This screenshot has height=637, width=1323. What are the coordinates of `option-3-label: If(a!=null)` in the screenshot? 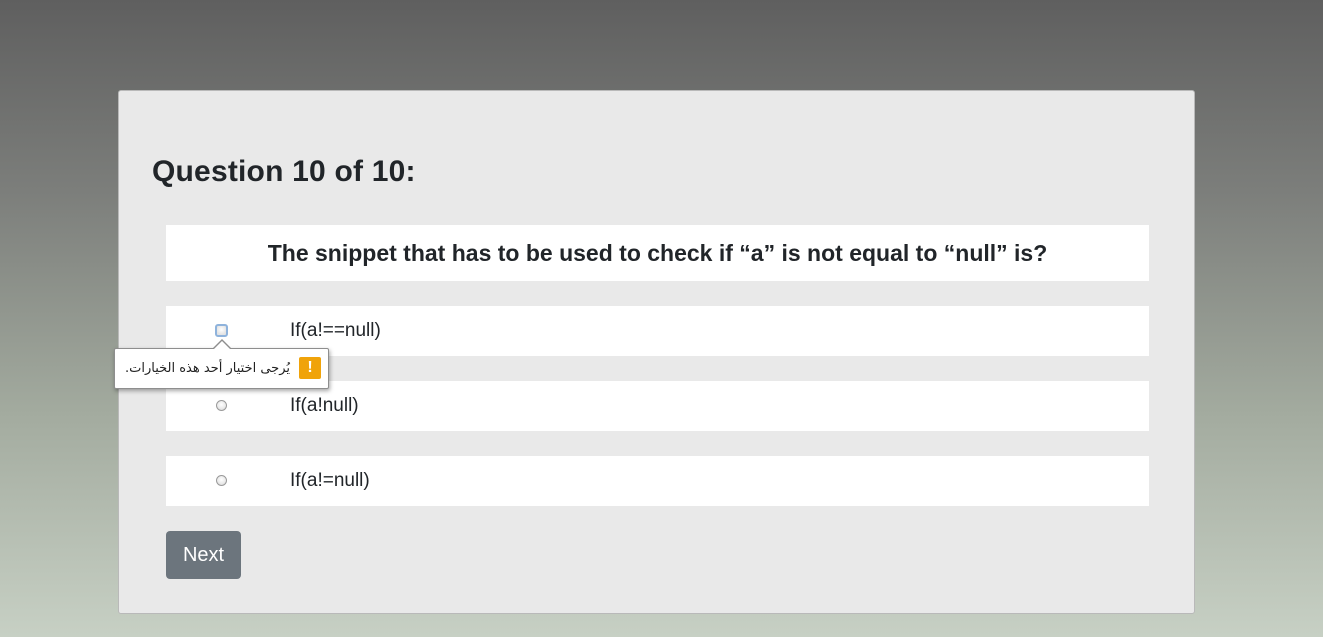 It's located at (330, 481).